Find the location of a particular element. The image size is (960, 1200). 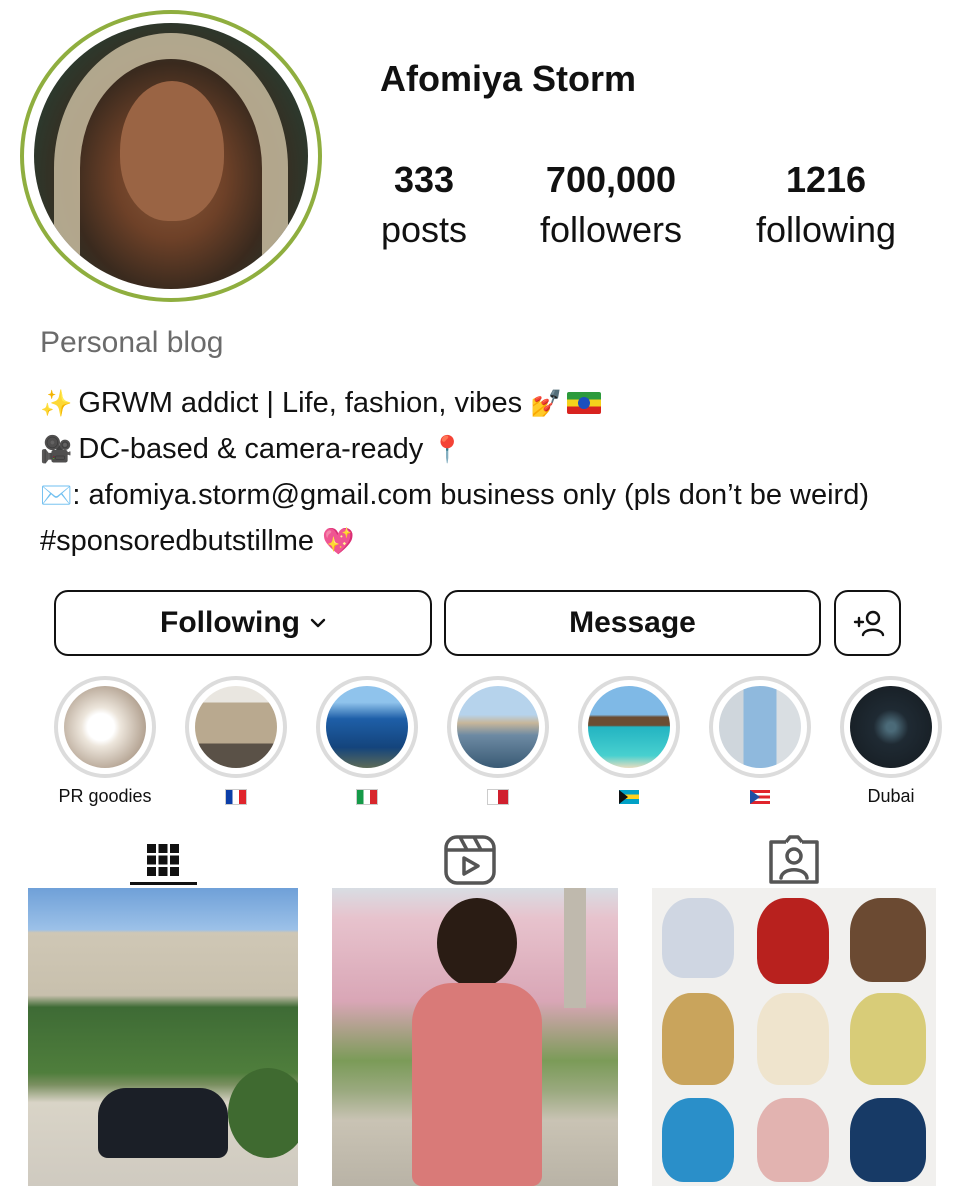

suggested-accounts-button is located at coordinates (867, 623).